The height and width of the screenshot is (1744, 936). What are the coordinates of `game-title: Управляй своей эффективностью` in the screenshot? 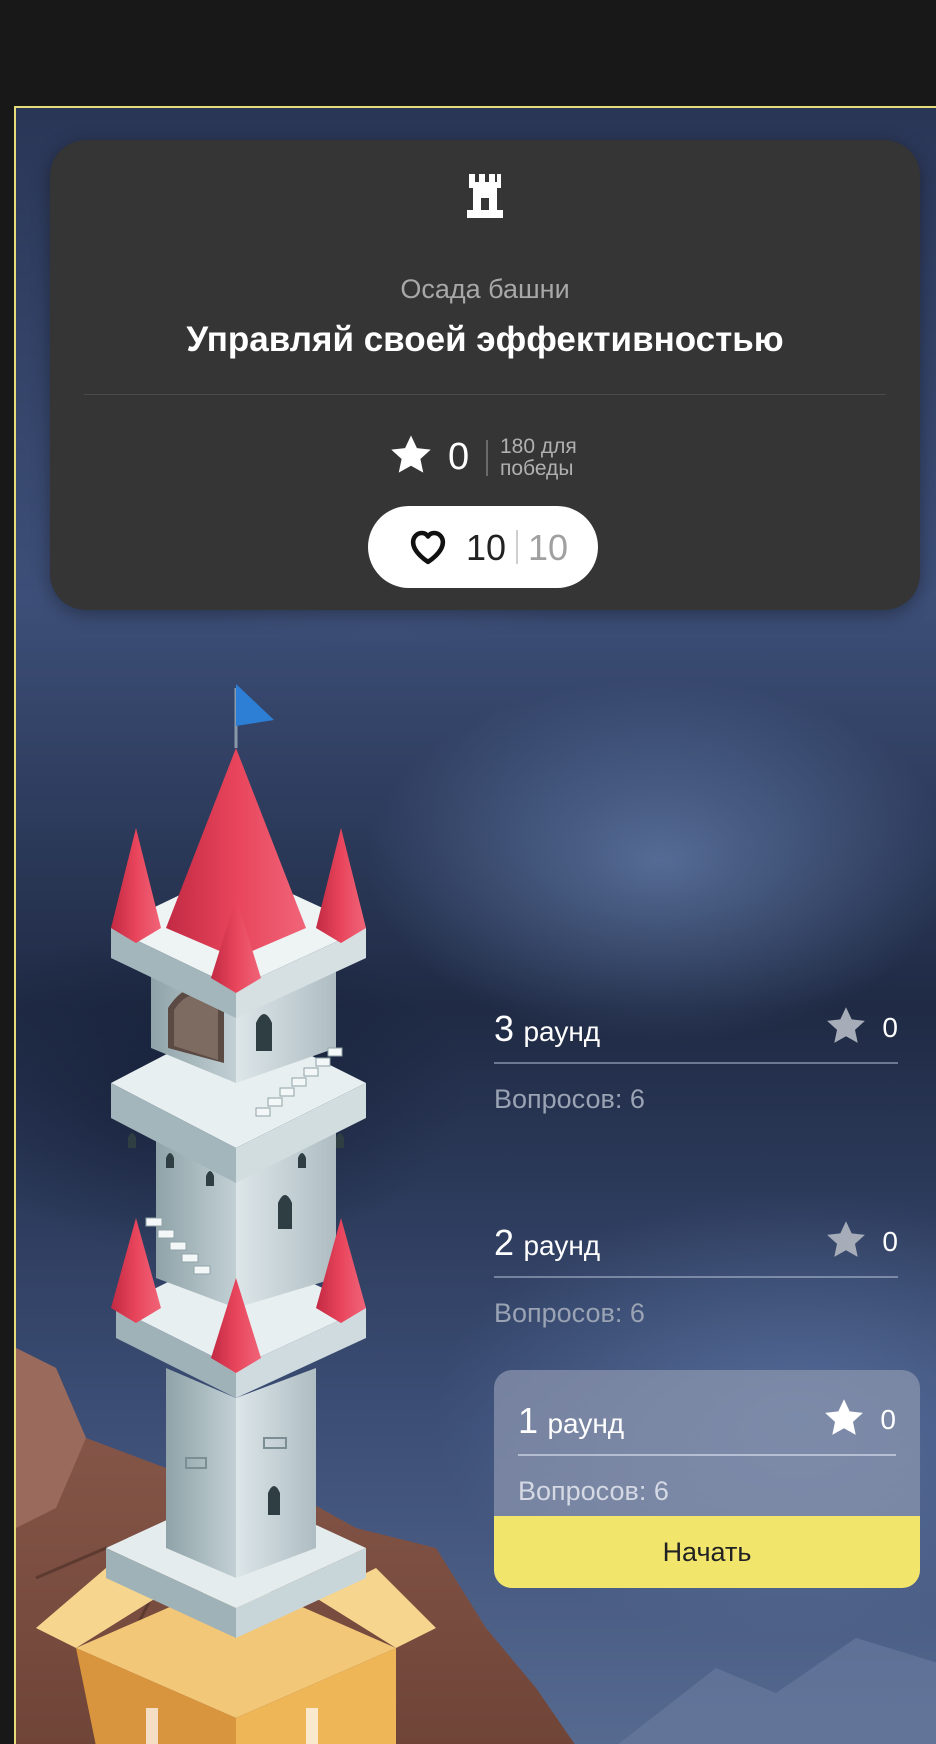 It's located at (485, 339).